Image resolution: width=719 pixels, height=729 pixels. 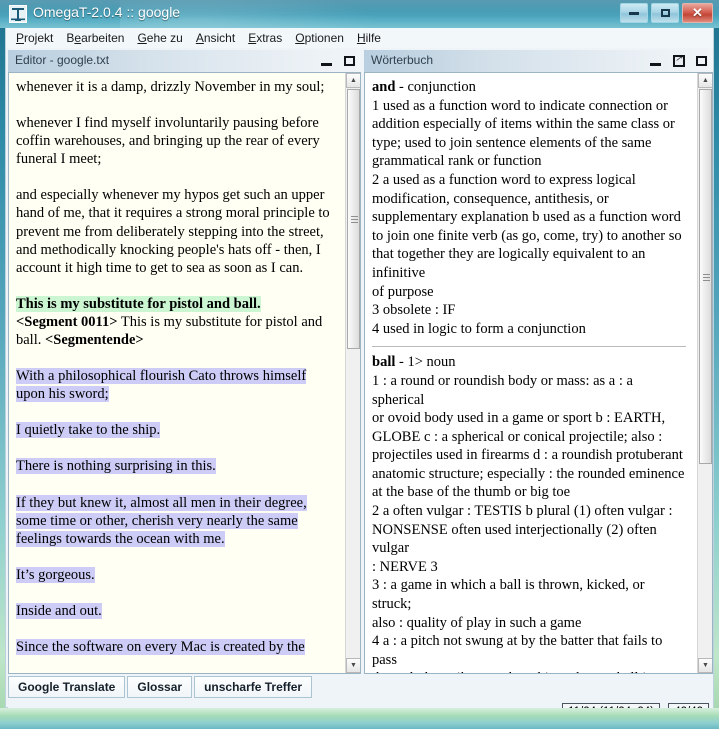 What do you see at coordinates (324, 38) in the screenshot?
I see `menu-label-optionen: ptionen` at bounding box center [324, 38].